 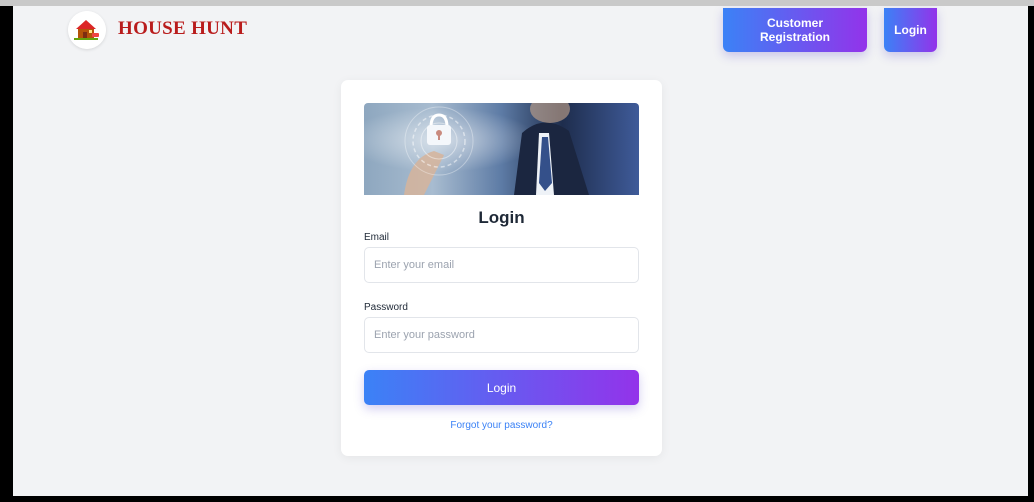 What do you see at coordinates (501, 265) in the screenshot?
I see `email-input` at bounding box center [501, 265].